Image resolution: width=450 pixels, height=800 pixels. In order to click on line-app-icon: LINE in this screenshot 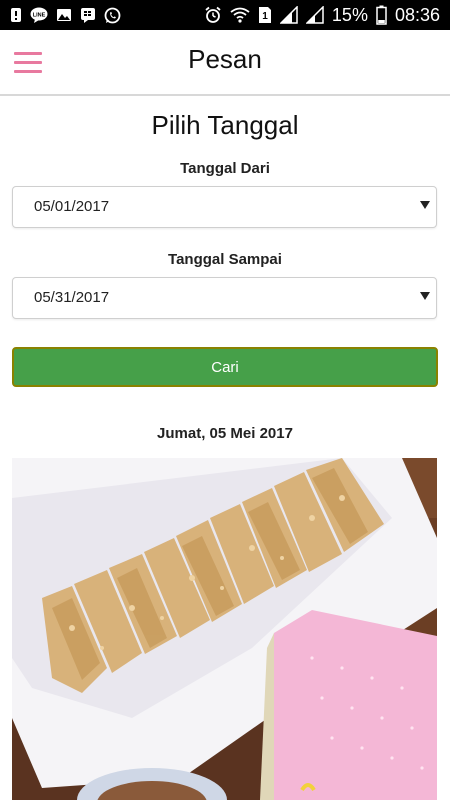, I will do `click(39, 15)`.